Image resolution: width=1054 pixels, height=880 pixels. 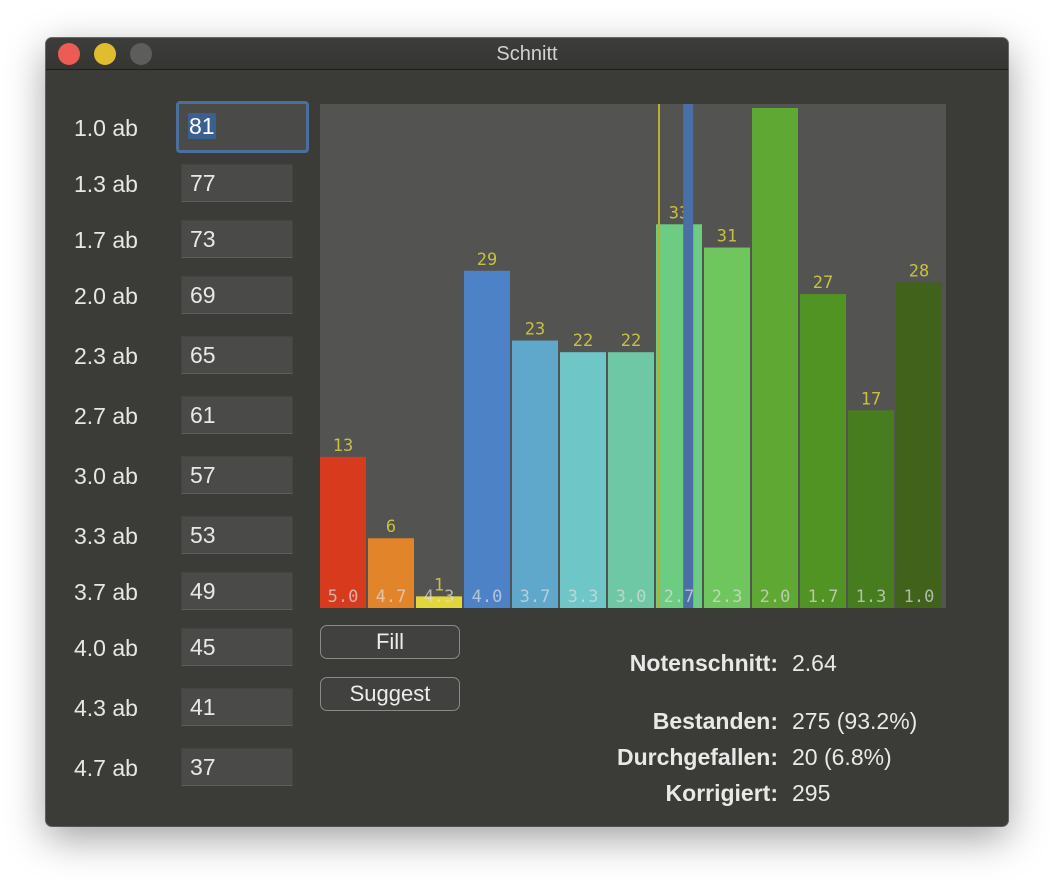 What do you see at coordinates (343, 597) in the screenshot?
I see `bar-grade-label: 5.0` at bounding box center [343, 597].